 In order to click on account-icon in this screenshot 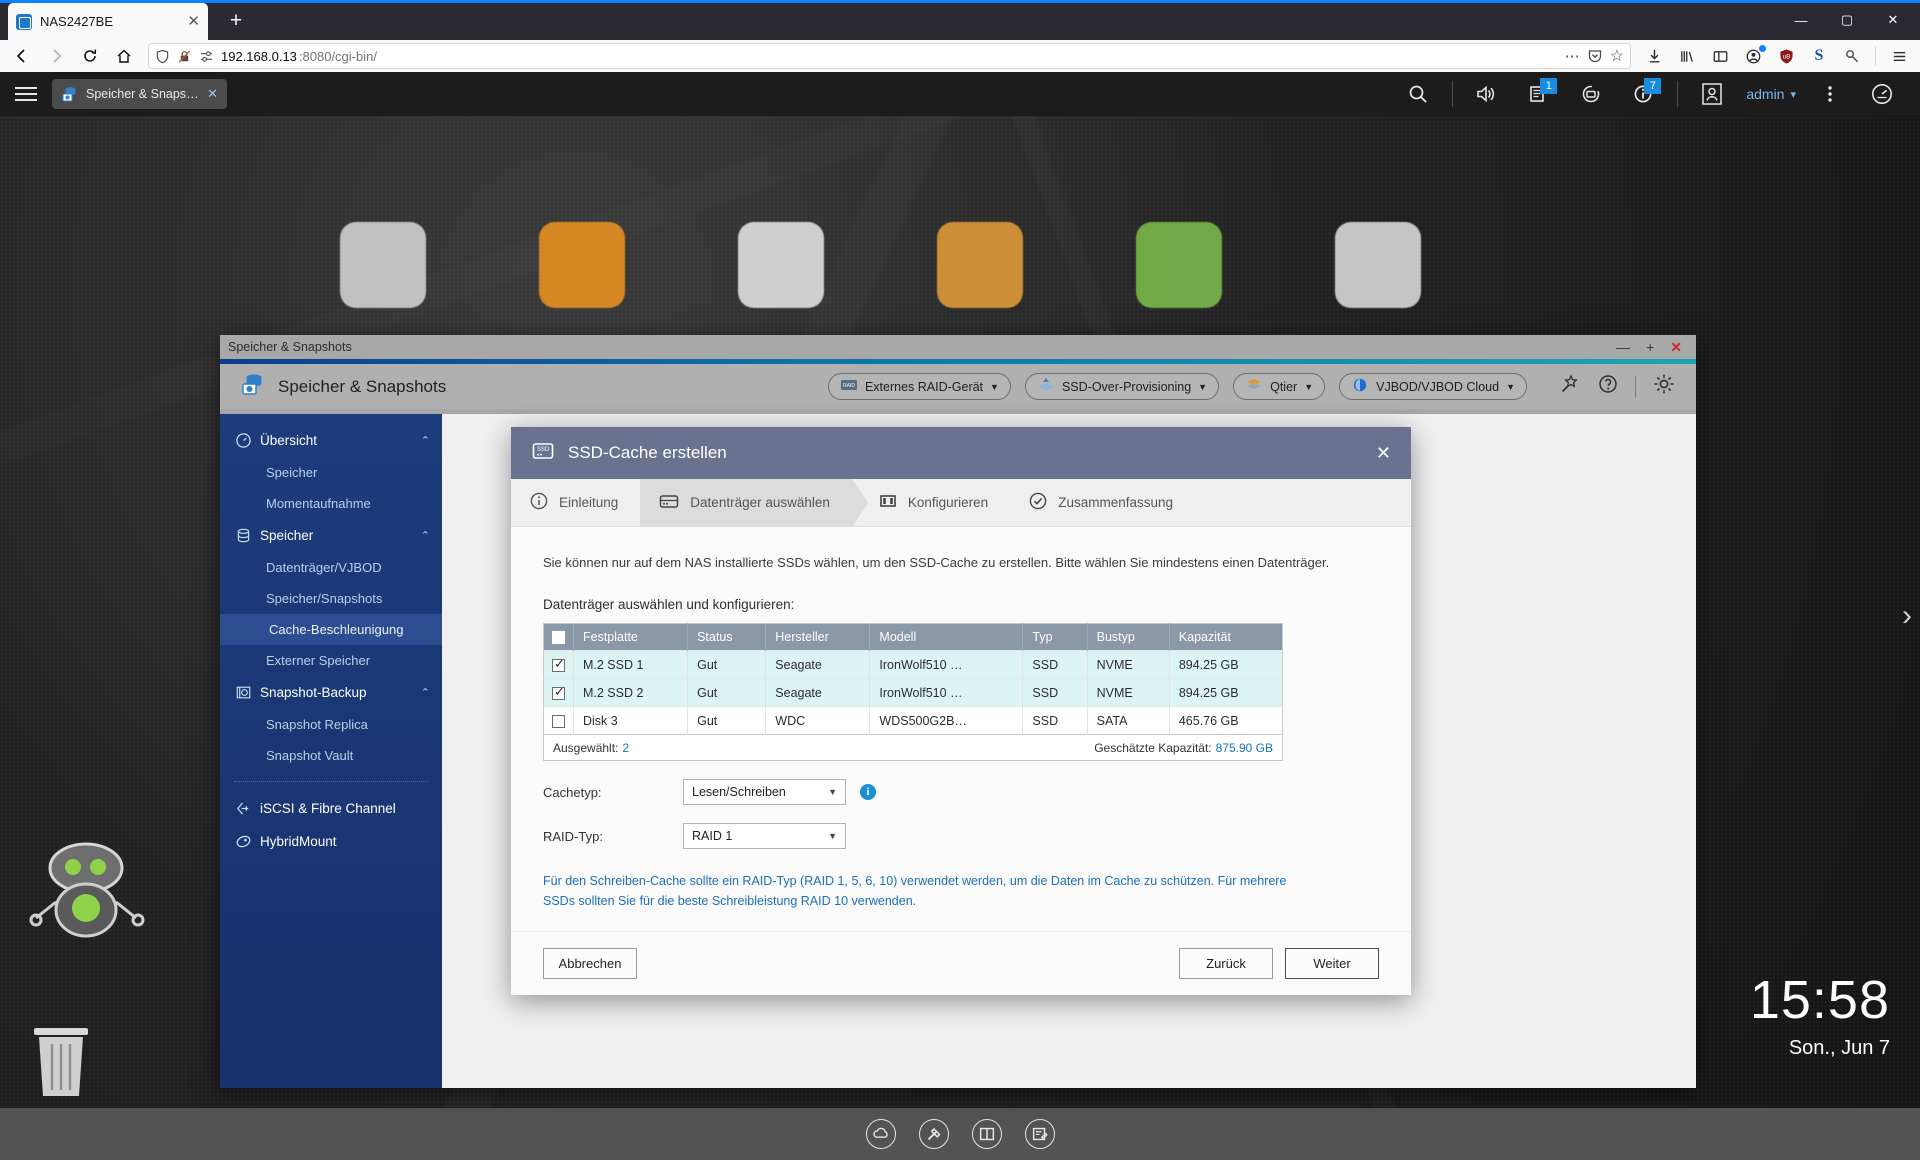, I will do `click(1753, 56)`.